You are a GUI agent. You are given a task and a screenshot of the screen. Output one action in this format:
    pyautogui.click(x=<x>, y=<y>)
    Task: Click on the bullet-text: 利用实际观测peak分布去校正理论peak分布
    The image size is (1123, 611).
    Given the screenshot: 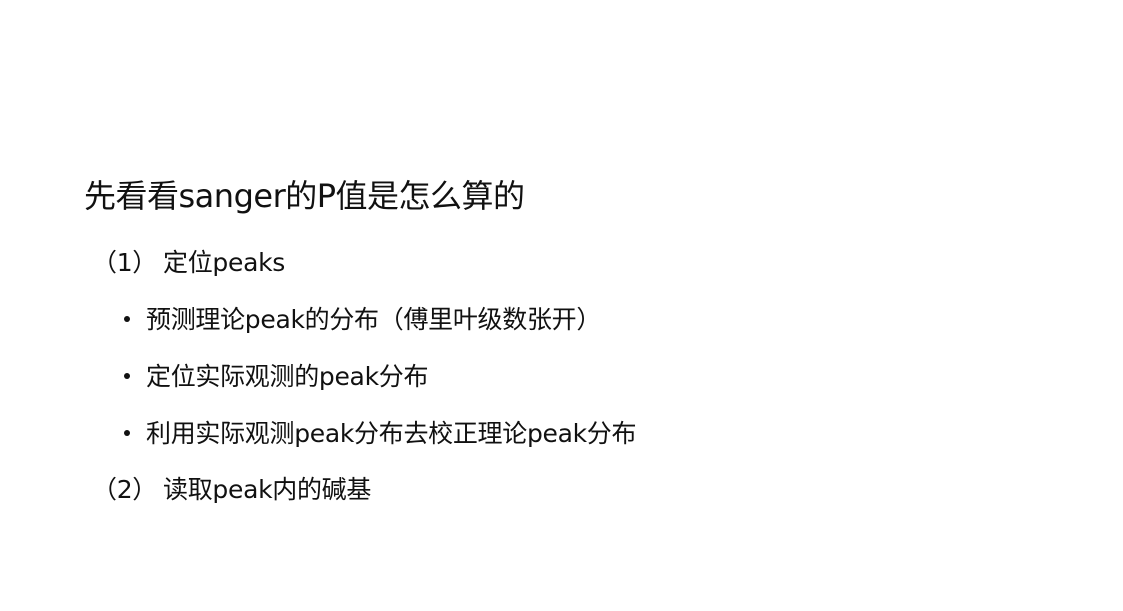 What is the action you would take?
    pyautogui.click(x=391, y=433)
    